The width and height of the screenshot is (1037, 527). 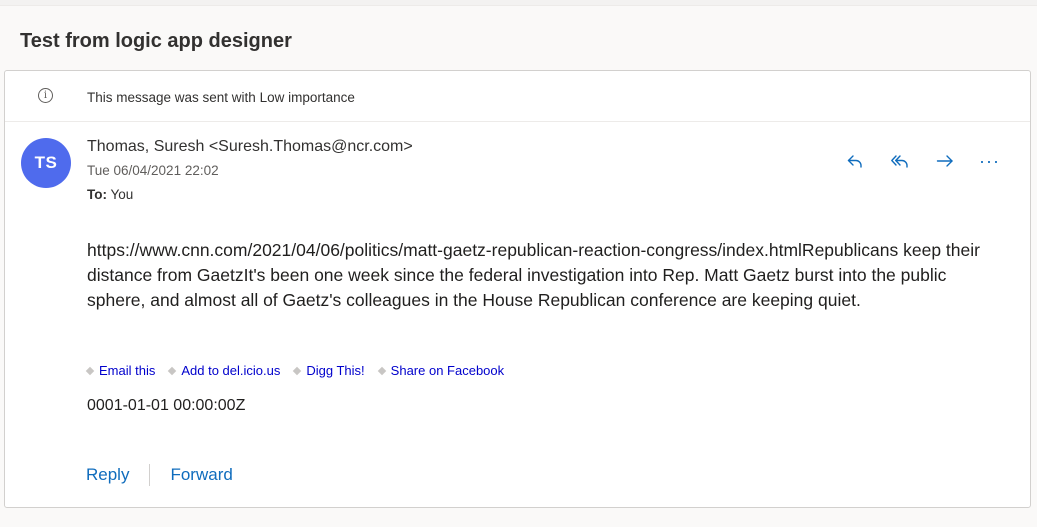 What do you see at coordinates (201, 475) in the screenshot?
I see `forward-button: Forward` at bounding box center [201, 475].